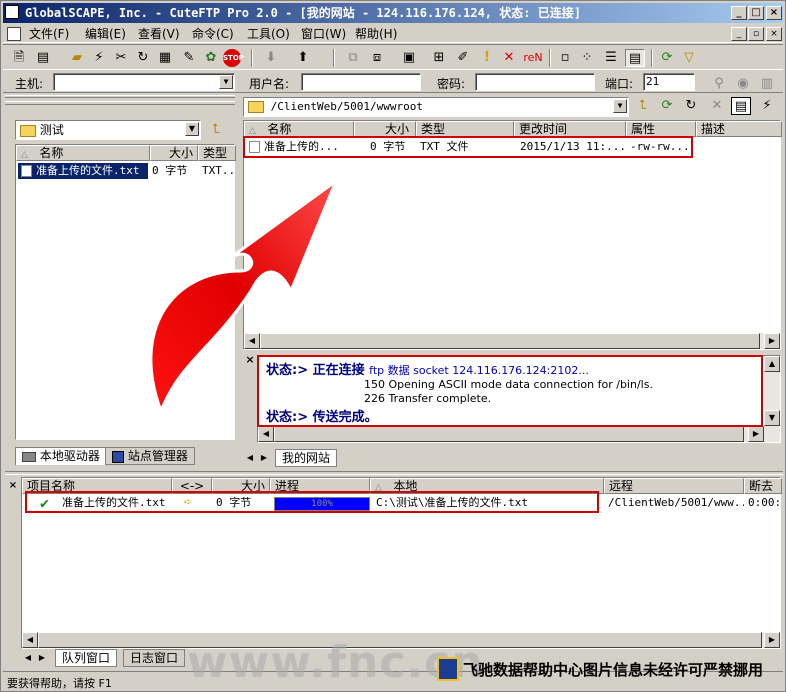  What do you see at coordinates (741, 106) in the screenshot?
I see `remote-view-icon: ▤` at bounding box center [741, 106].